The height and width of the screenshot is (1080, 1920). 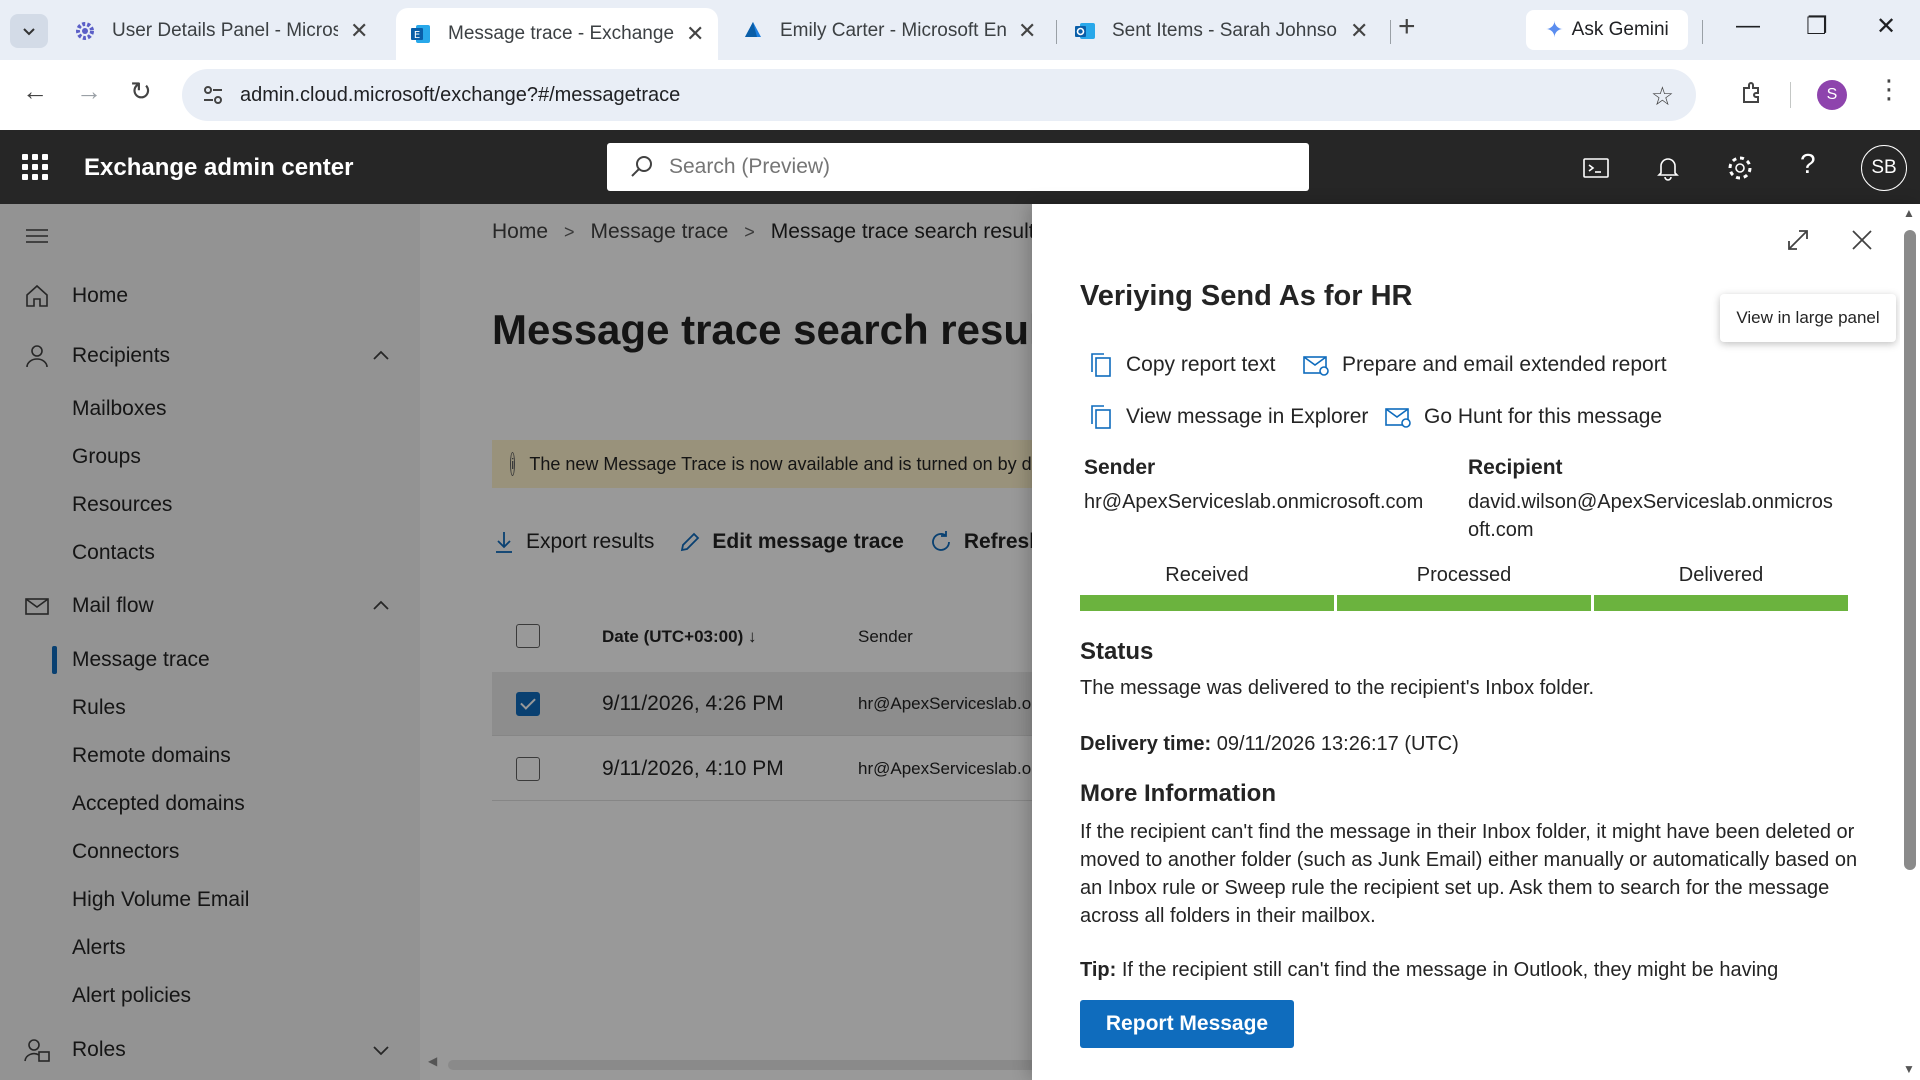 I want to click on stage-processed: Processed, so click(x=1464, y=587).